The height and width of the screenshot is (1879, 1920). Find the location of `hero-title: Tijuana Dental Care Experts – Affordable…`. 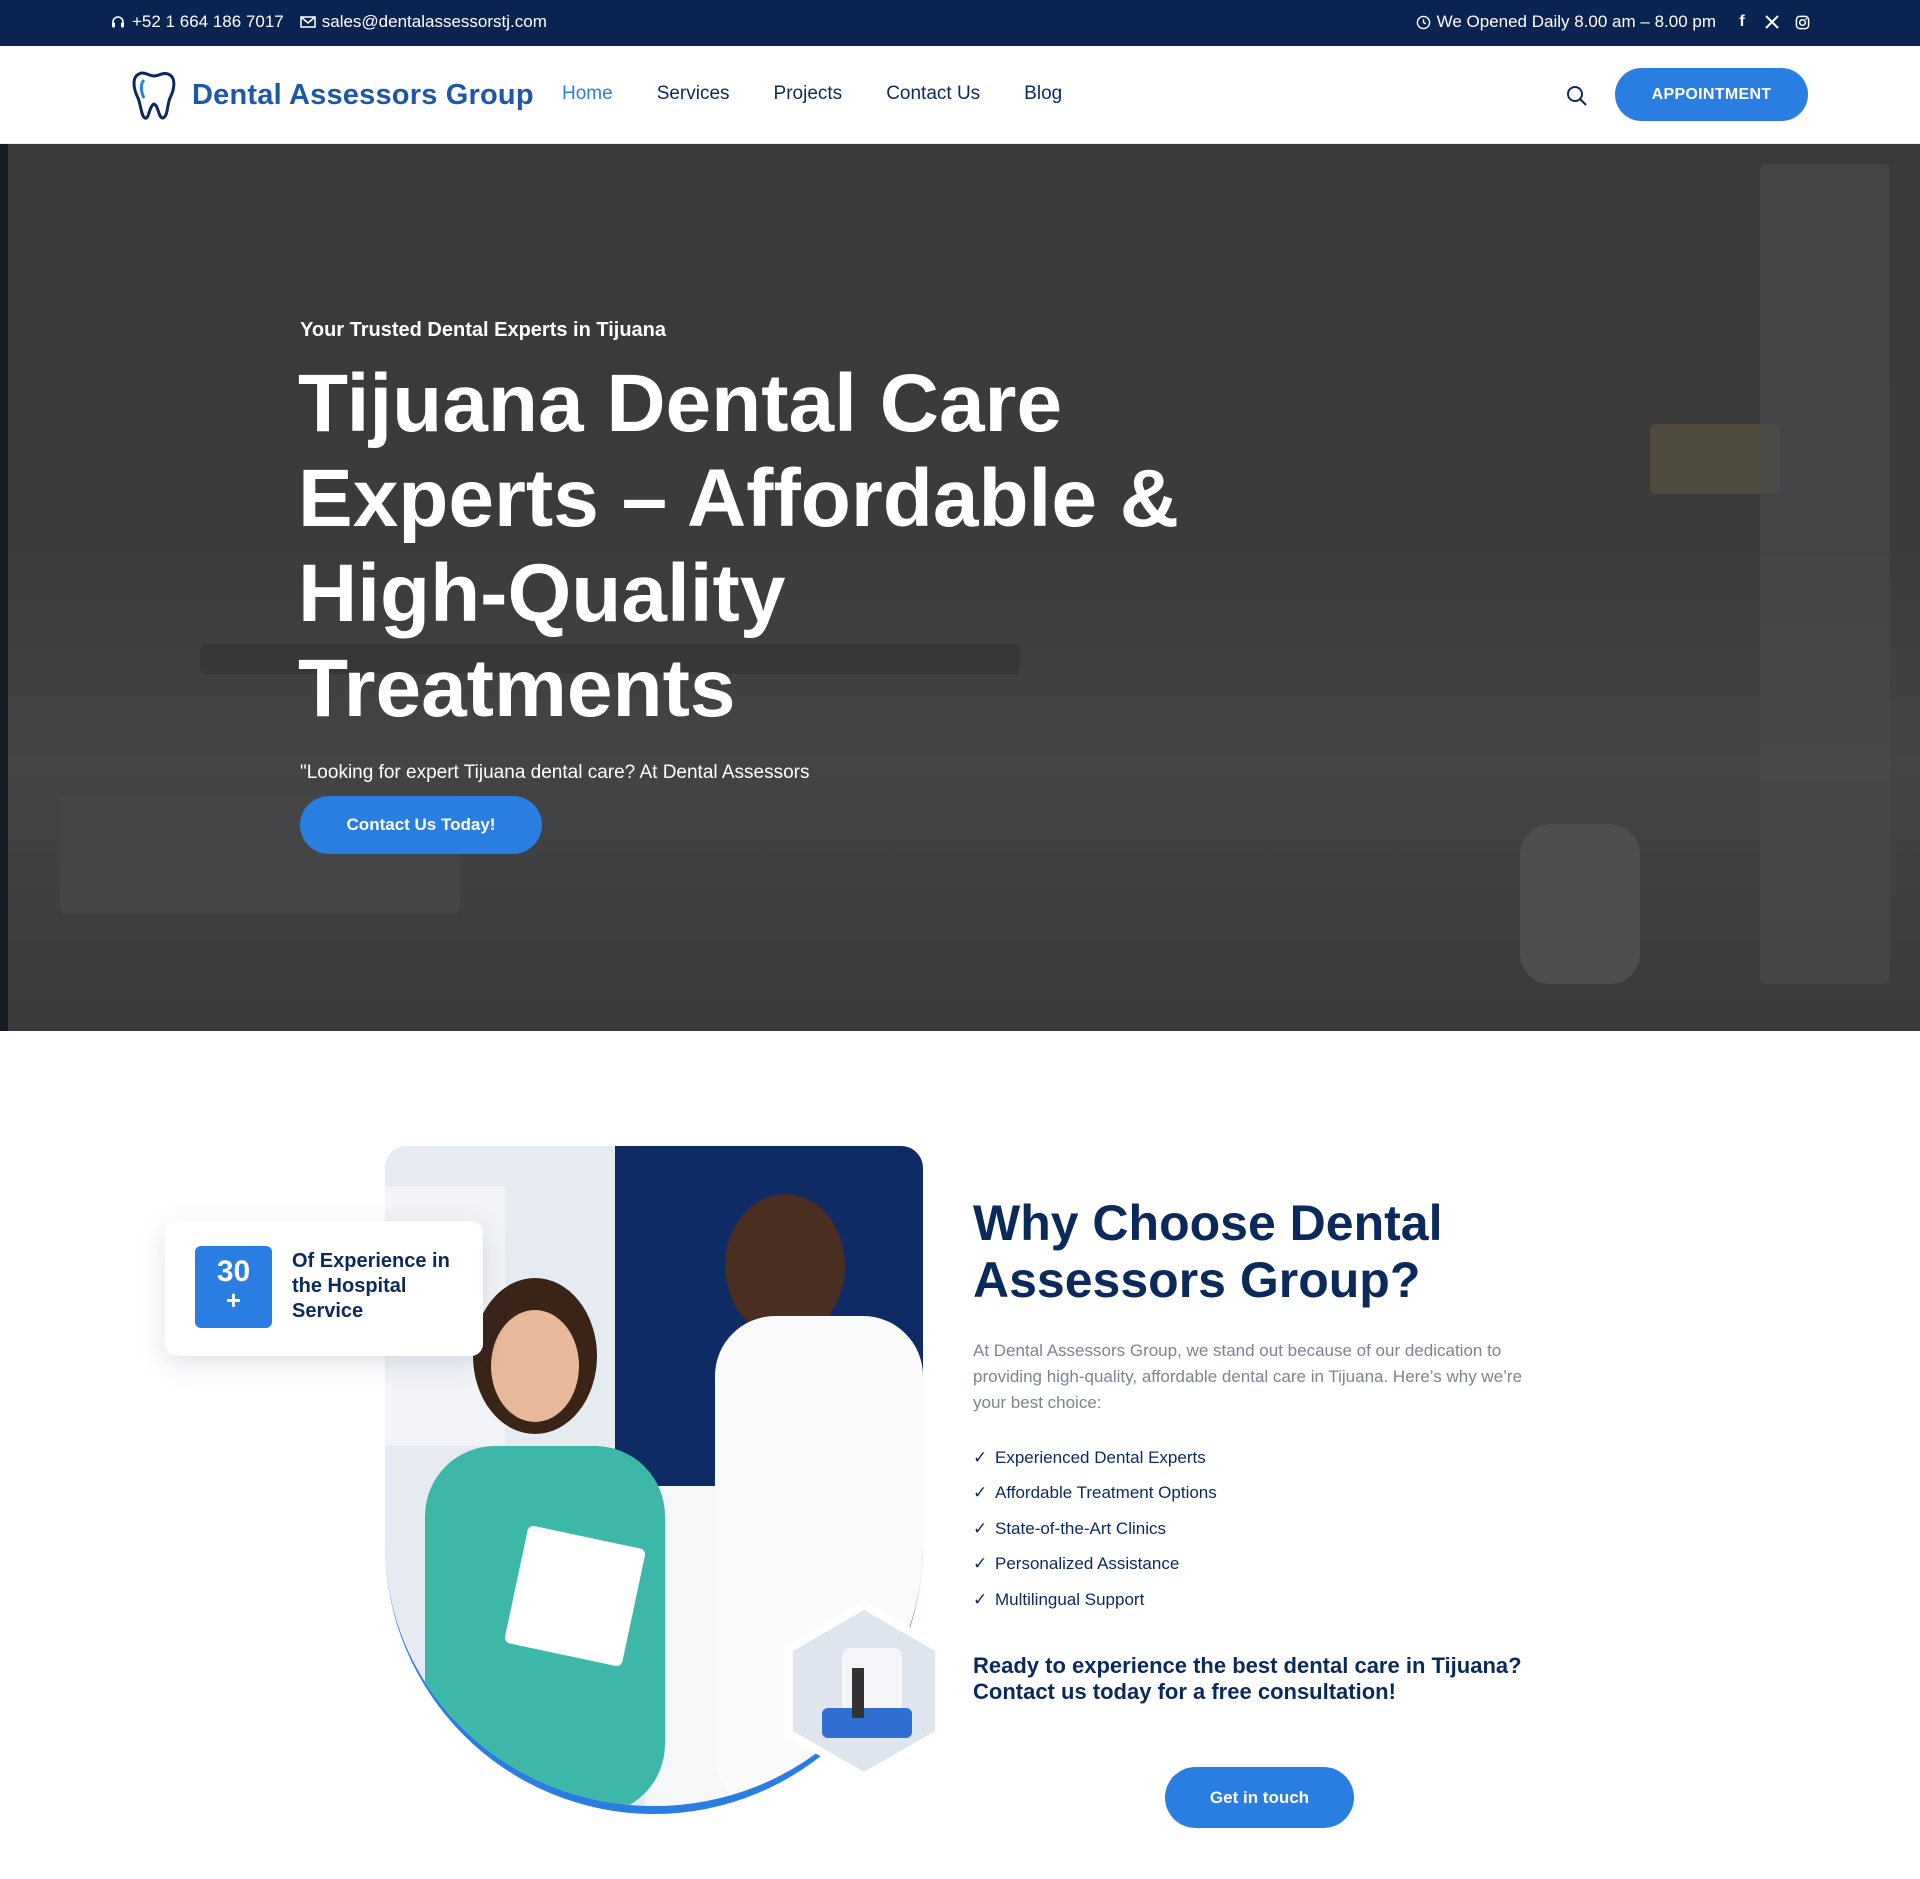

hero-title: Tijuana Dental Care Experts – Affordable… is located at coordinates (738, 546).